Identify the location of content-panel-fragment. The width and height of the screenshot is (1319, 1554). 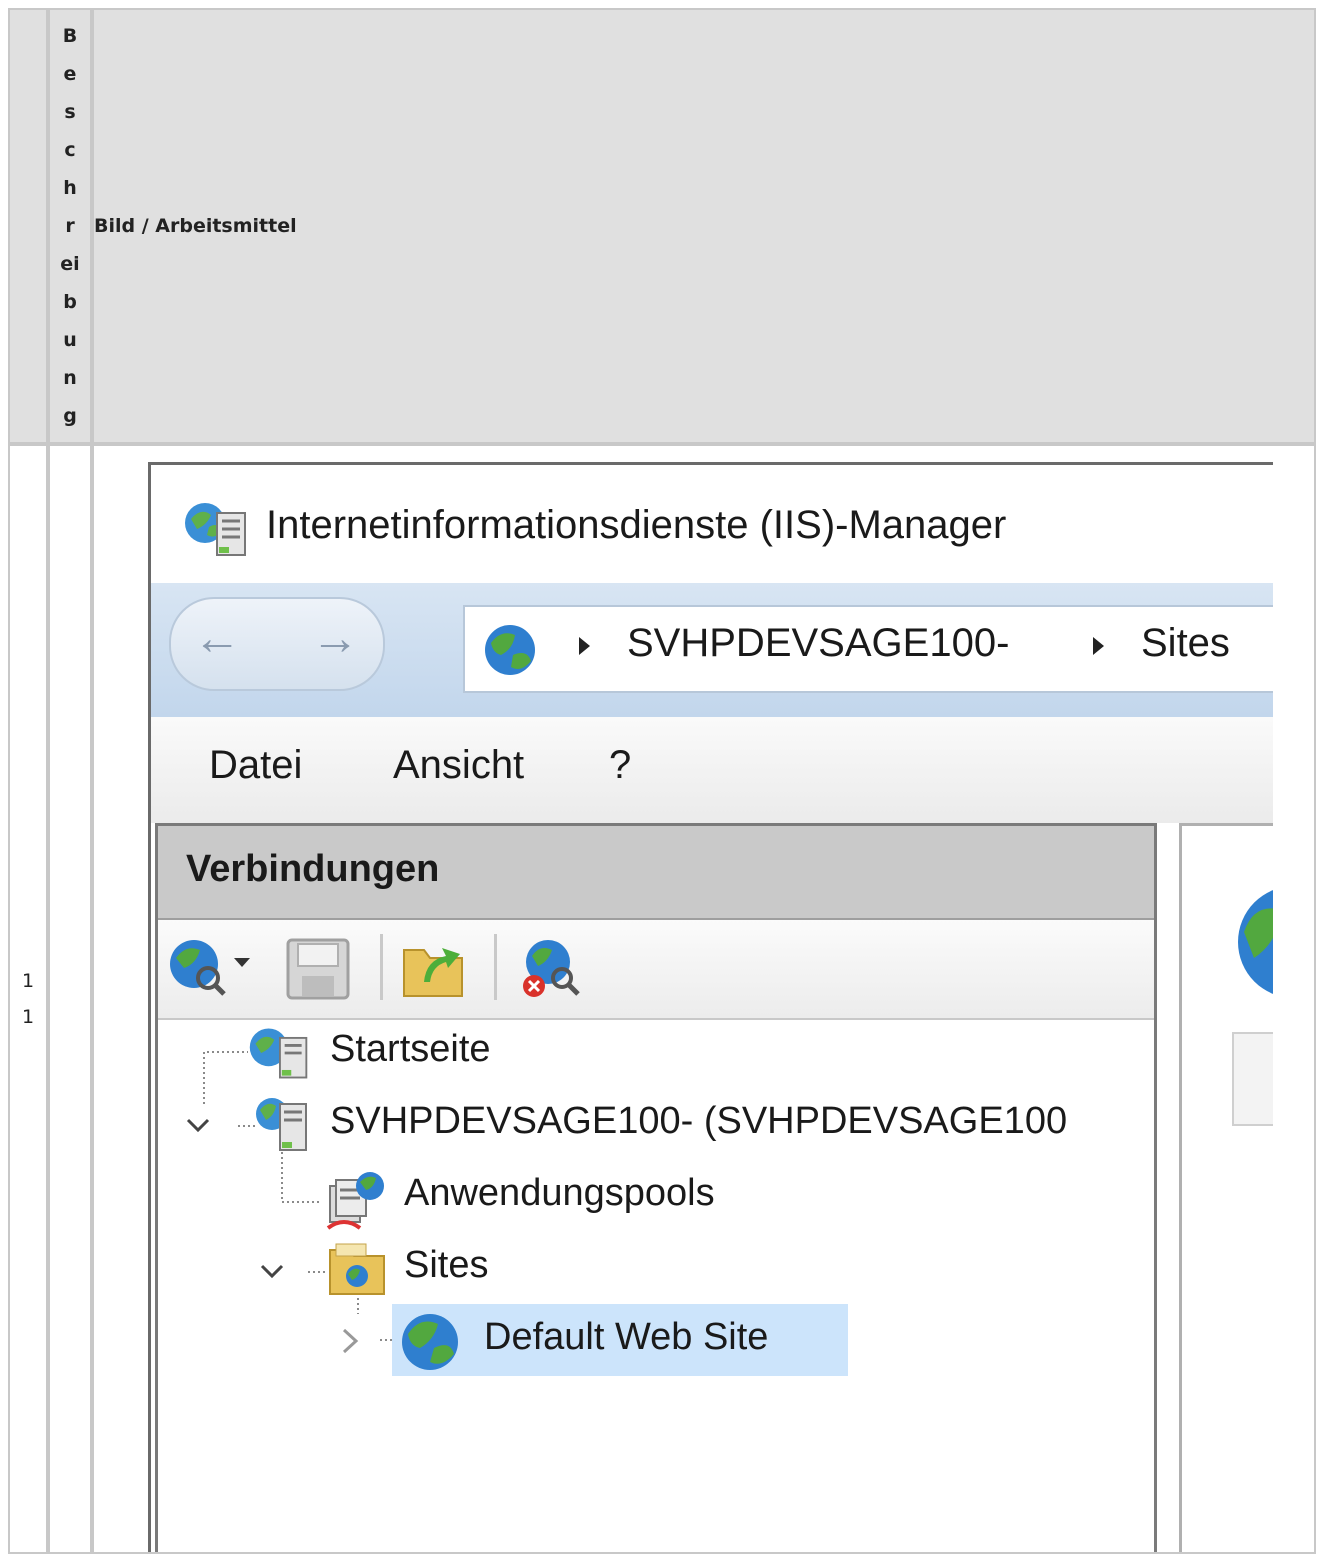
(1252, 1079).